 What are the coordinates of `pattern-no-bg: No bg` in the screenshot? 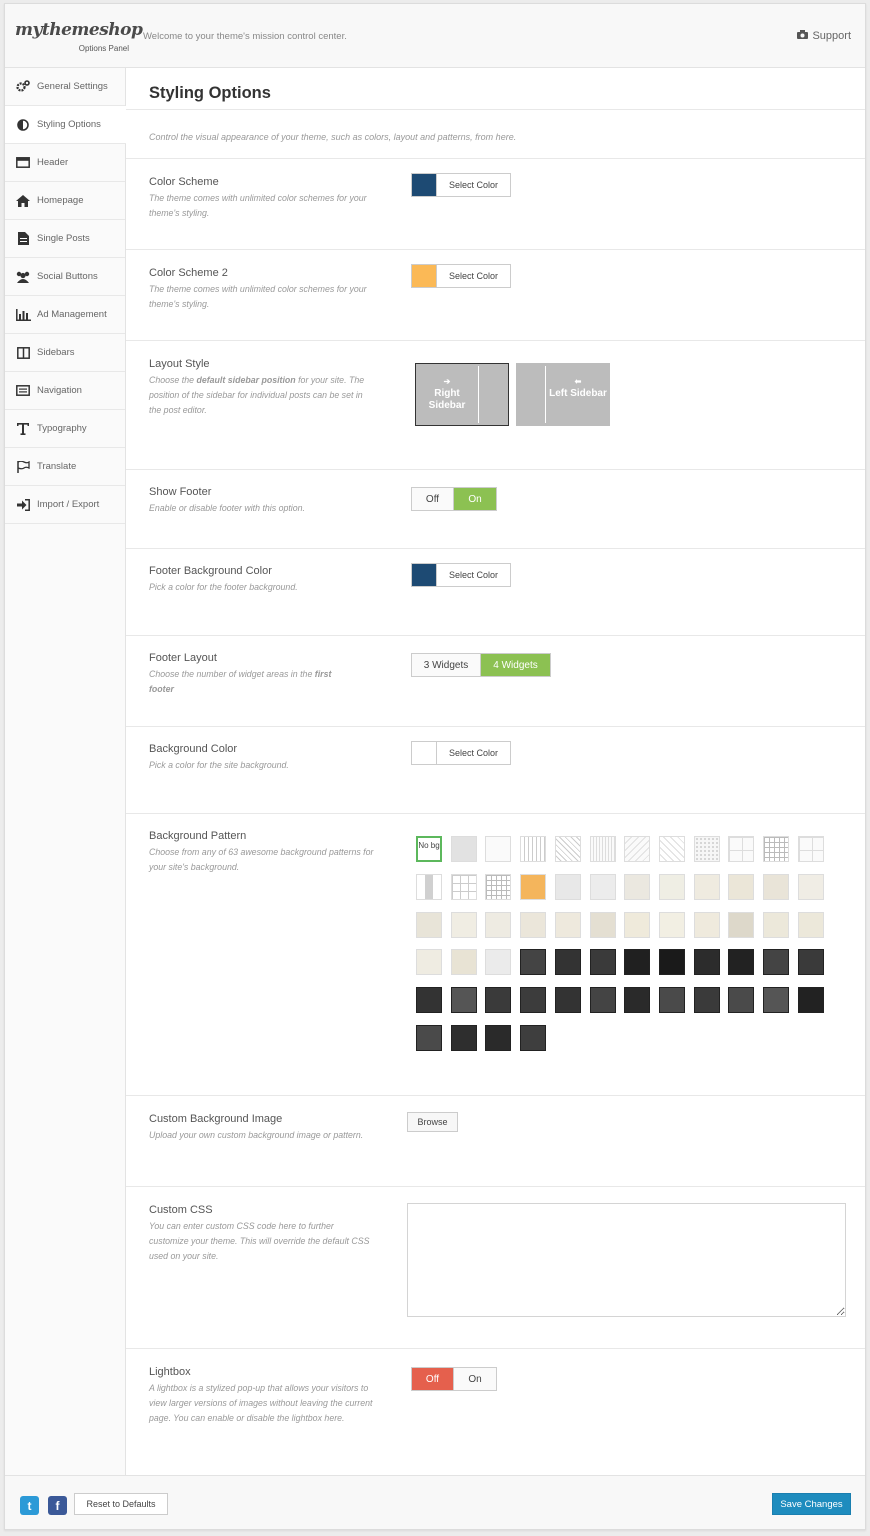 It's located at (429, 849).